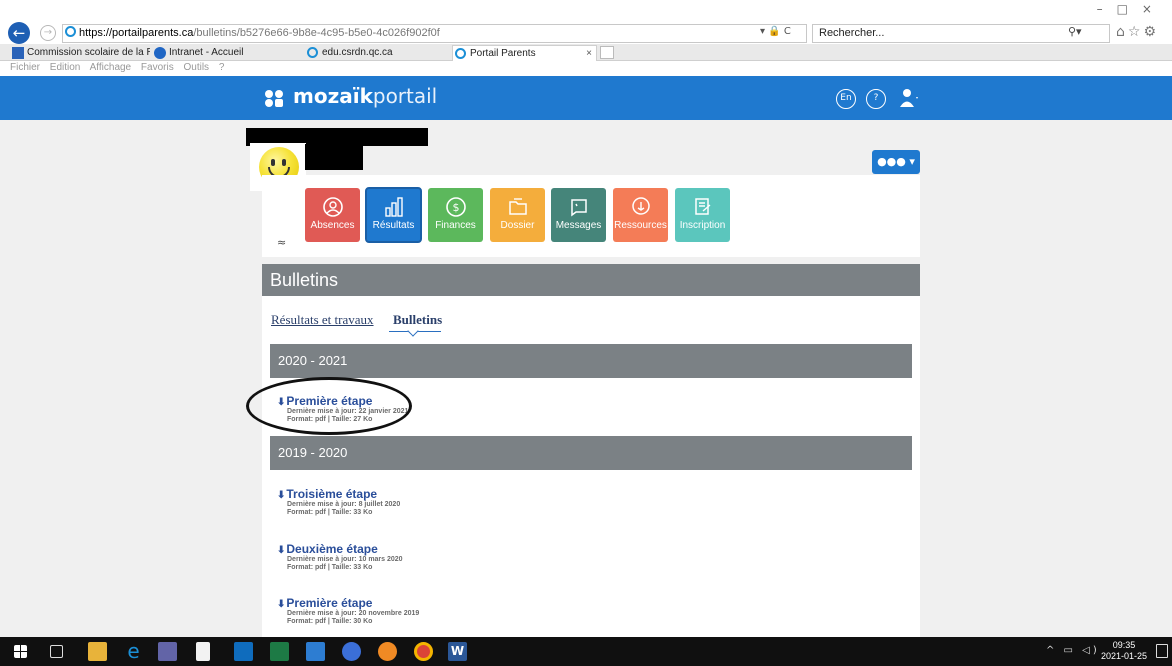 This screenshot has width=1172, height=666. I want to click on year-header-2020-2021: 2020 - 2021, so click(591, 361).